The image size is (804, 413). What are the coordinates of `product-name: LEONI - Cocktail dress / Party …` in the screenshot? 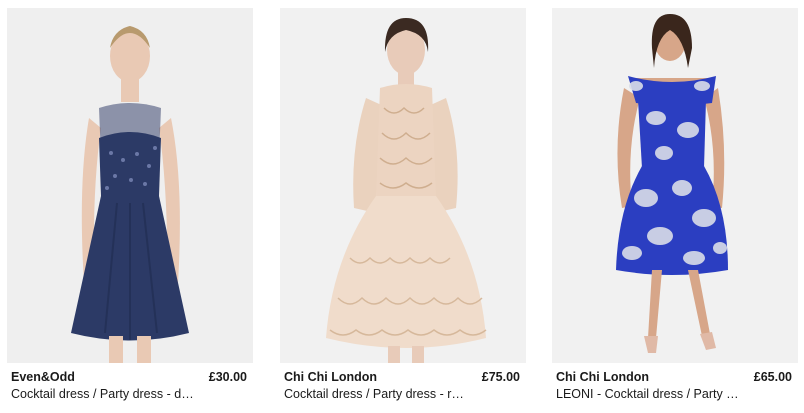 It's located at (674, 394).